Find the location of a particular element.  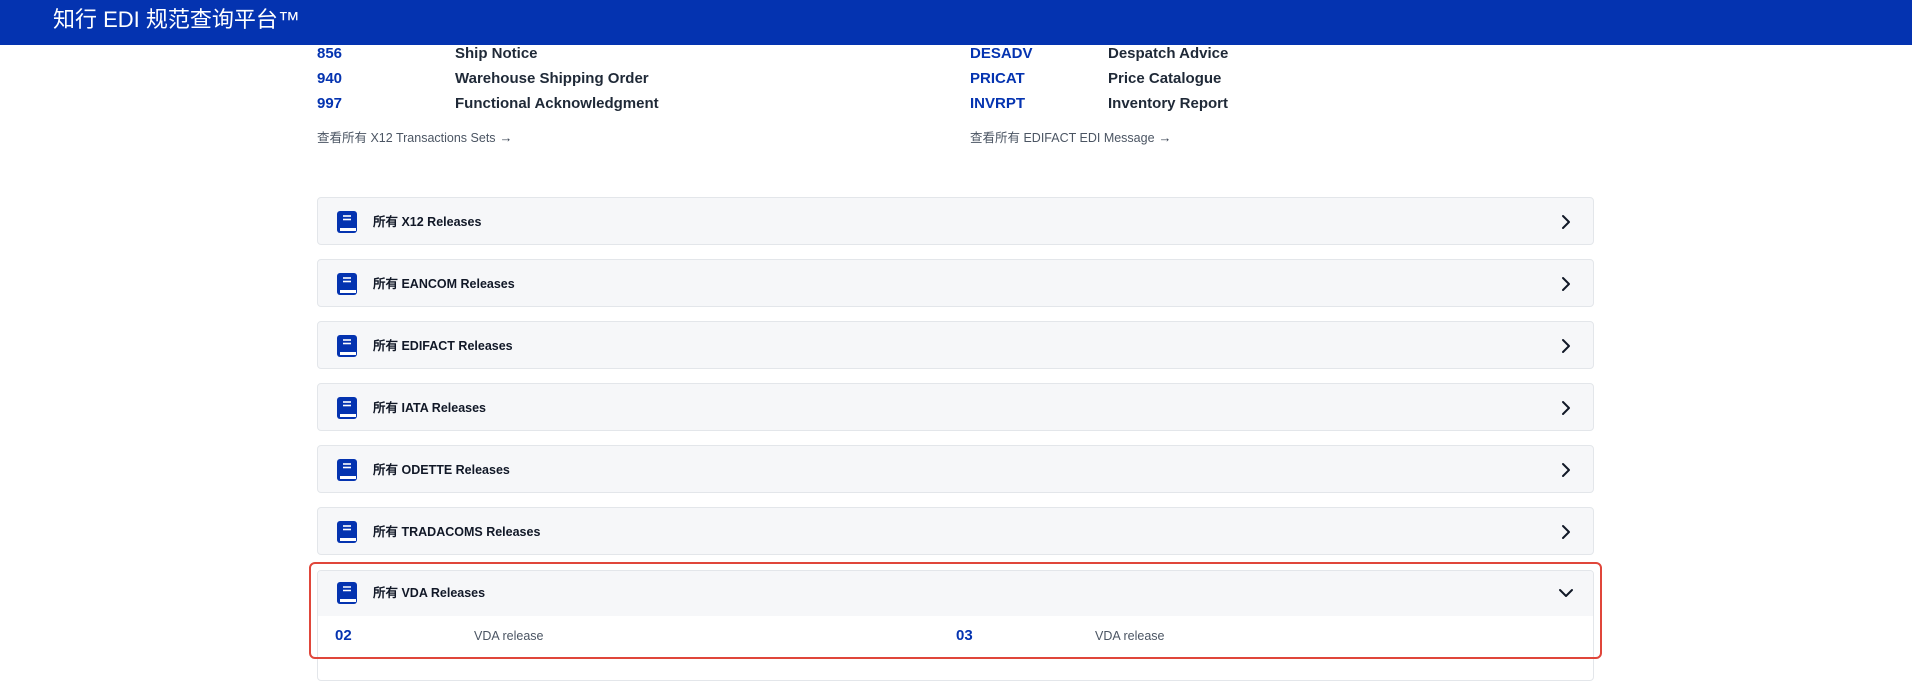

release-code: 03 is located at coordinates (964, 636).